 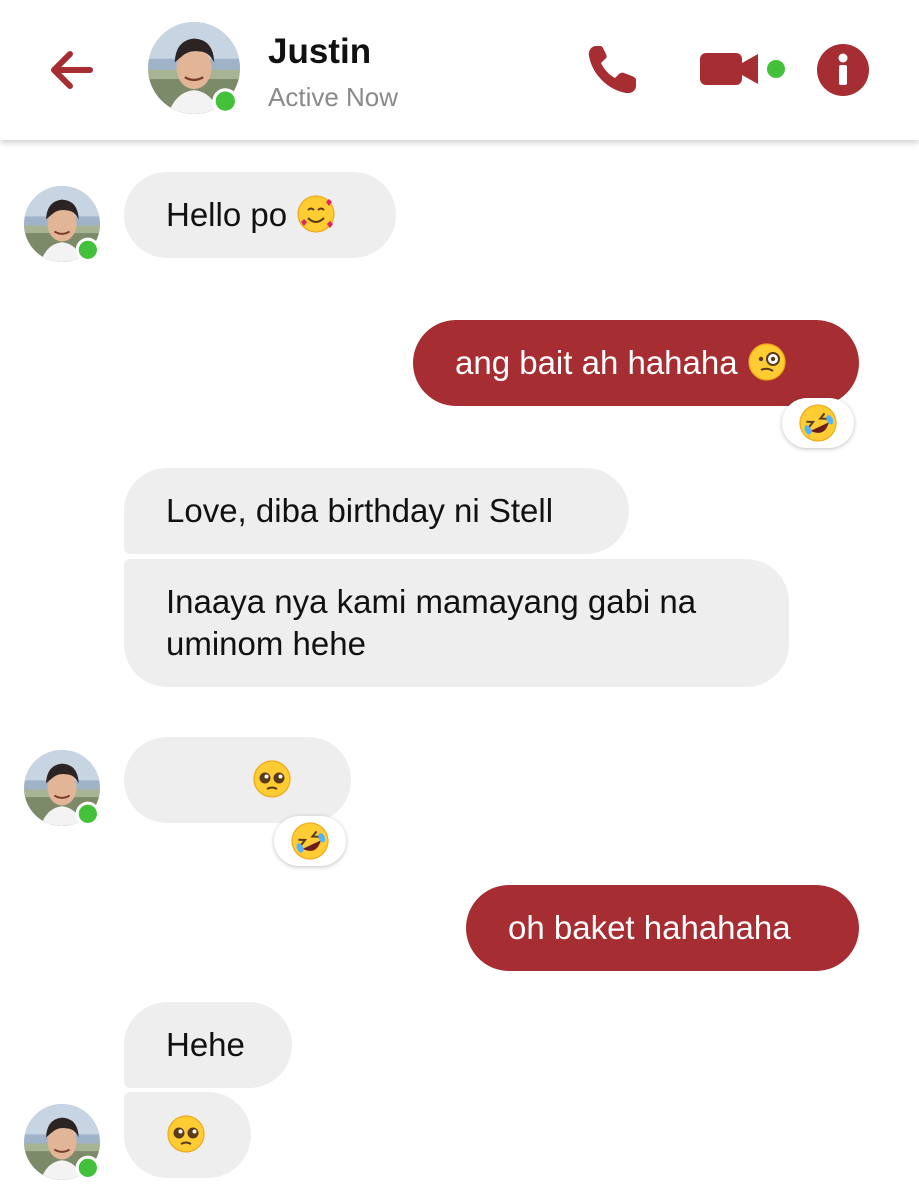 I want to click on message-bubble-sent: oh baket hahahaha, so click(x=662, y=928).